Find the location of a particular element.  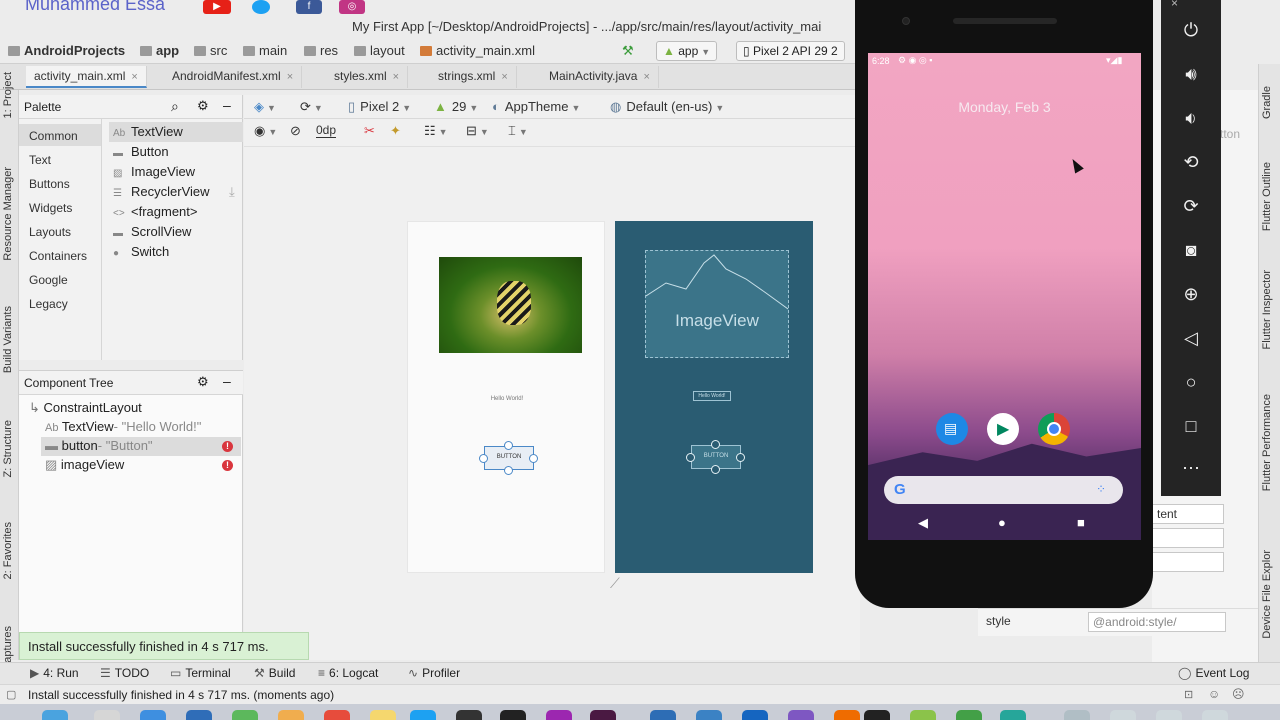

messages-icon: ▤ is located at coordinates (952, 429).